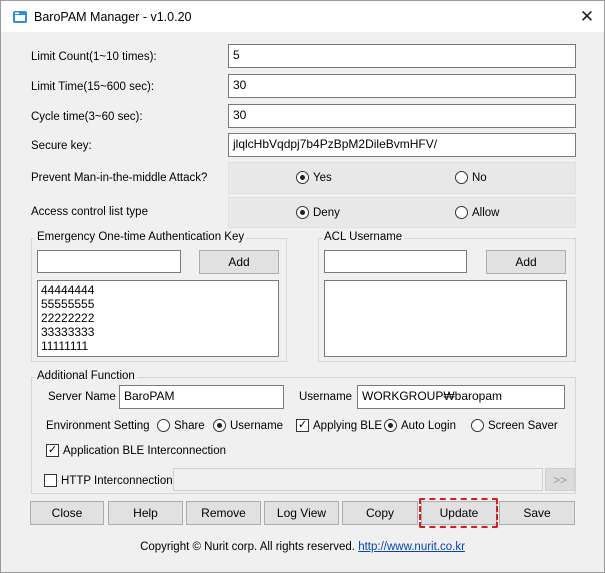 The height and width of the screenshot is (573, 605). I want to click on acl-type-panel, so click(402, 212).